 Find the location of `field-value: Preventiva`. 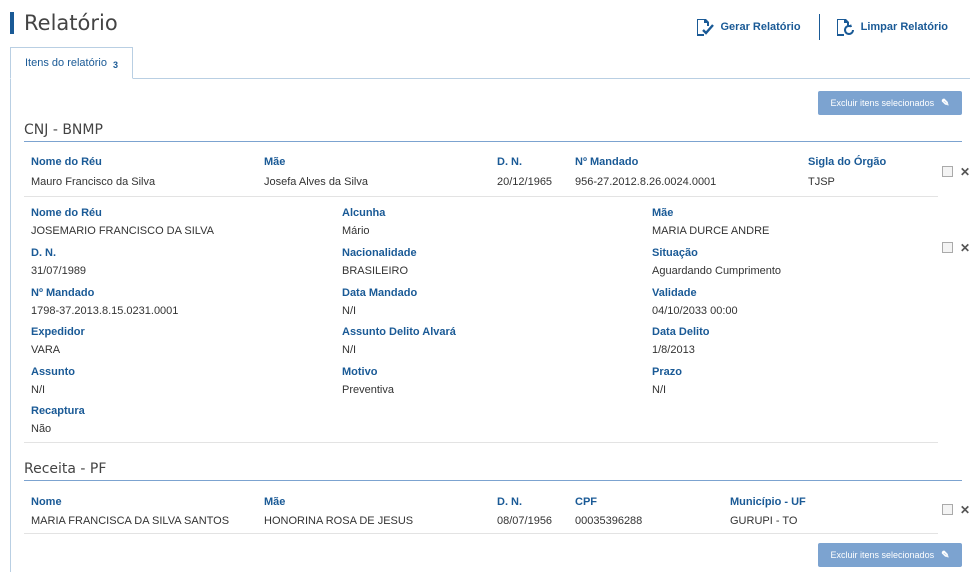

field-value: Preventiva is located at coordinates (368, 390).